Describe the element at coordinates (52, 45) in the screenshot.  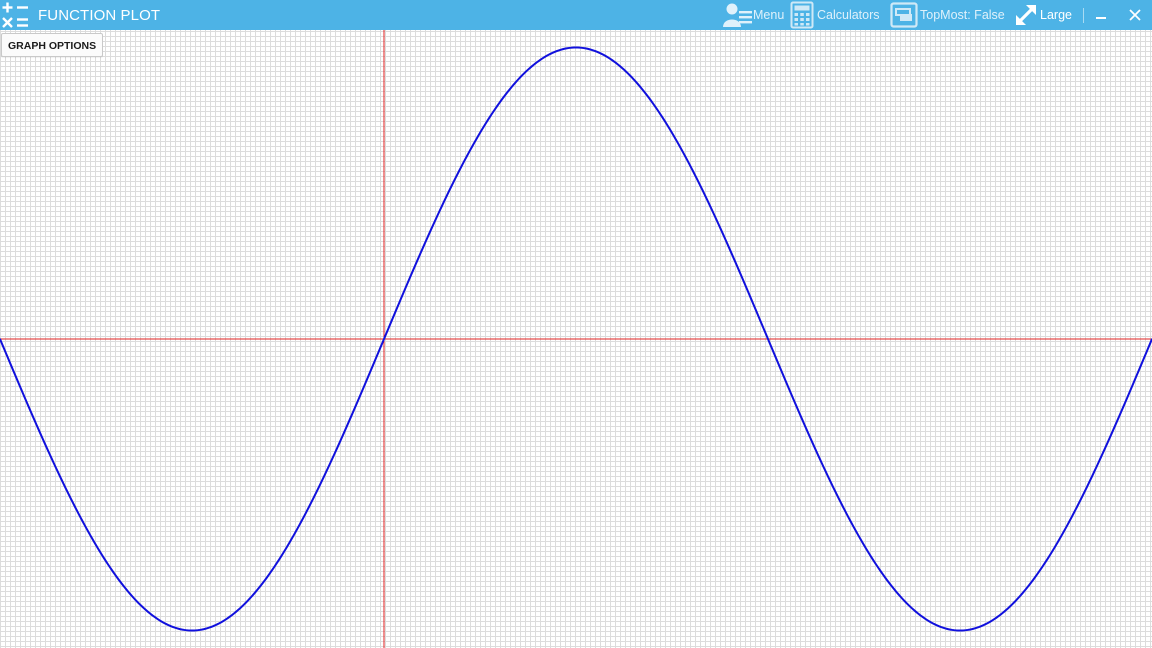
I see `graph-options-button: GRAPH OPTIONS` at that location.